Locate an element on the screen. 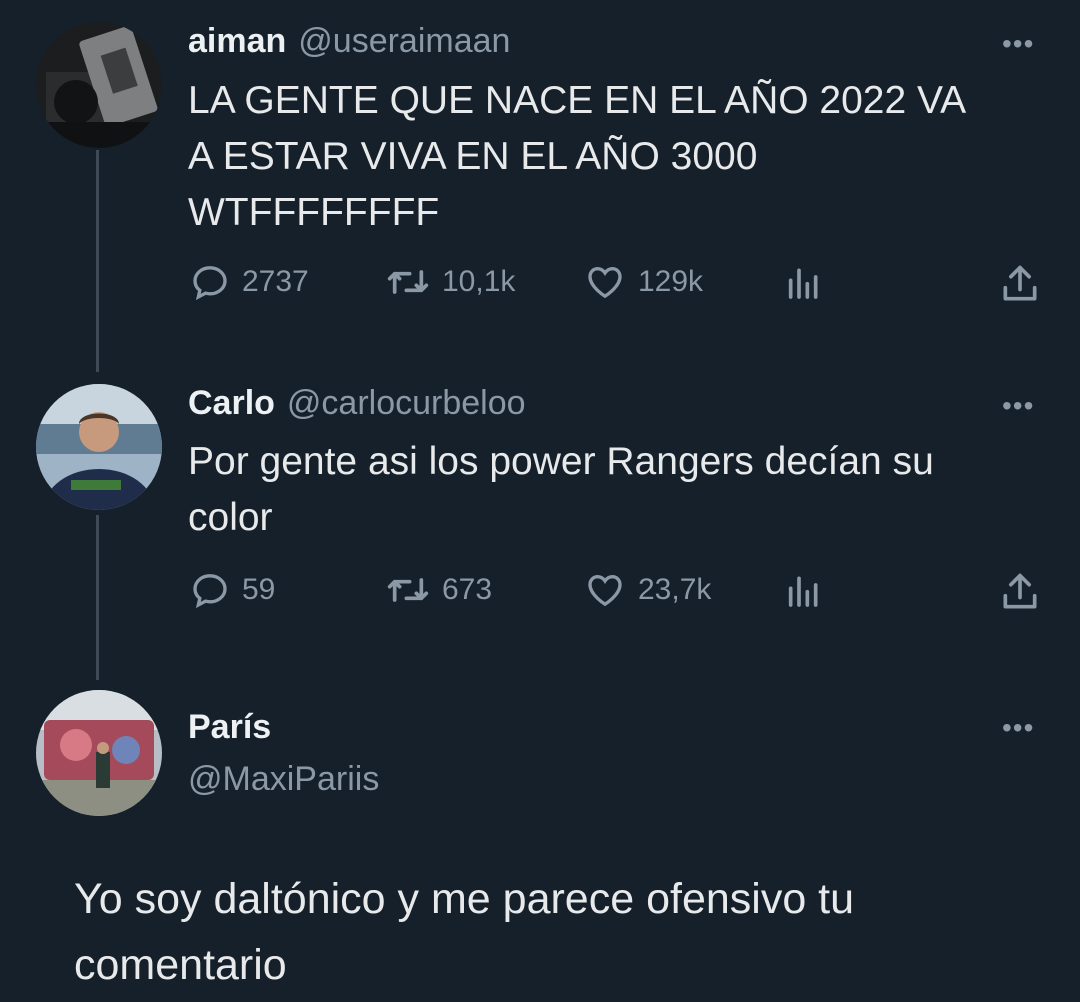  author-handle: @MaxiPariis is located at coordinates (283, 779).